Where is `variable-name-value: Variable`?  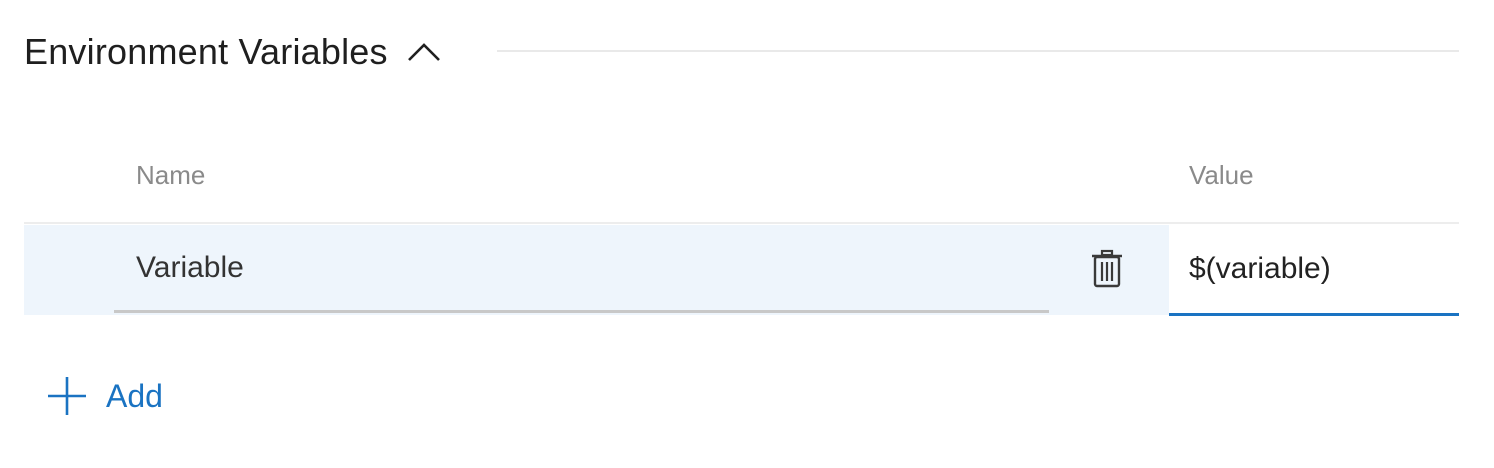
variable-name-value: Variable is located at coordinates (190, 267).